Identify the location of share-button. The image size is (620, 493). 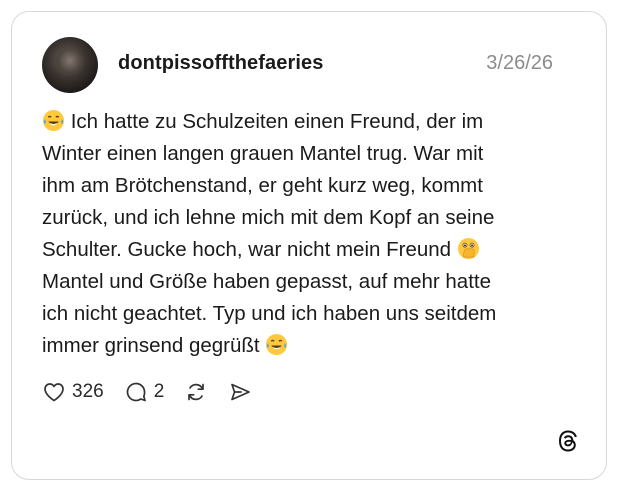
(240, 392).